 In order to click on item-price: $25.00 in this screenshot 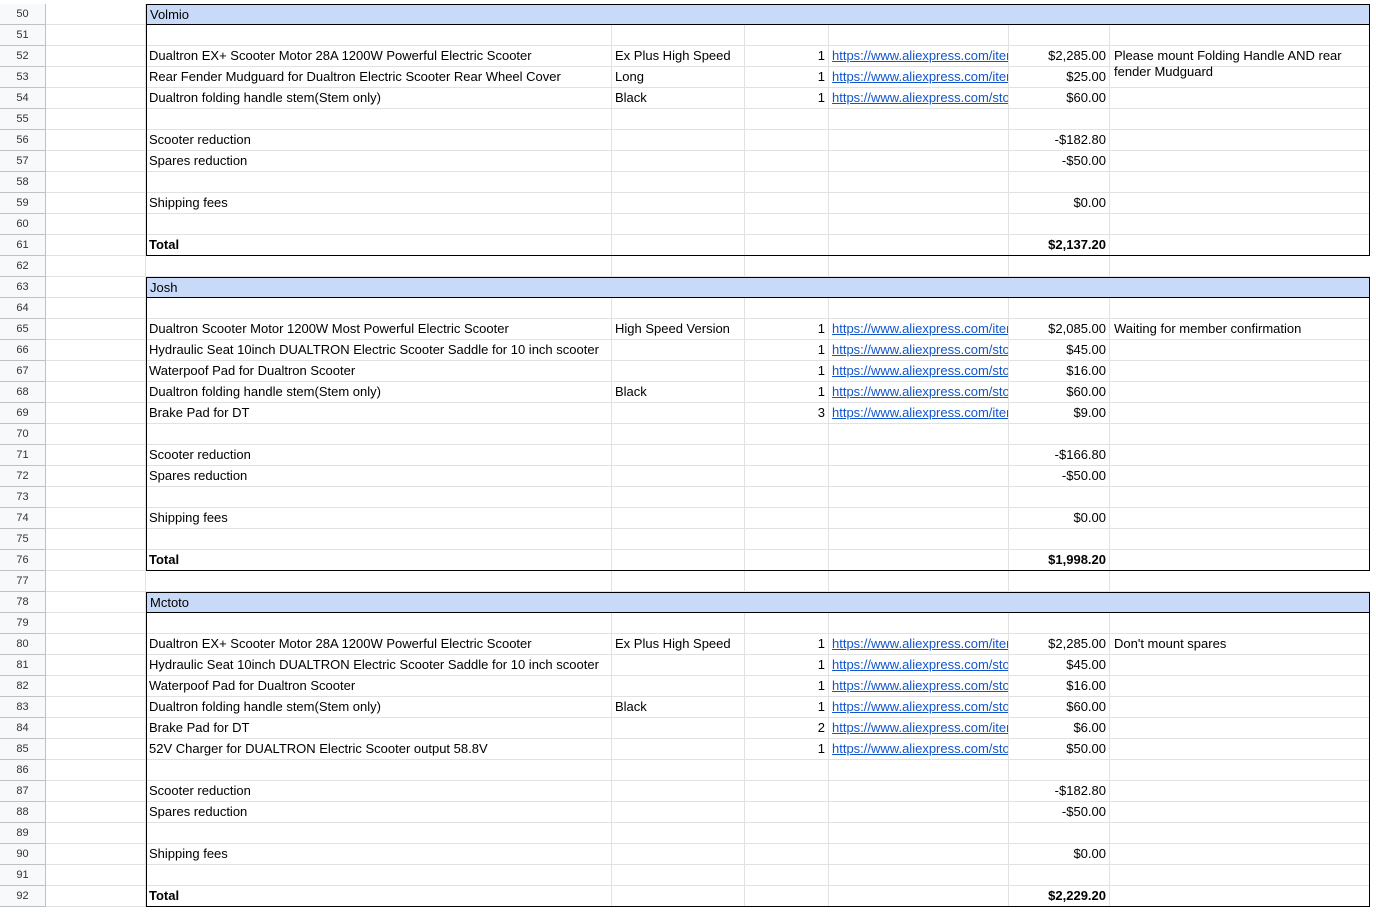, I will do `click(1059, 77)`.